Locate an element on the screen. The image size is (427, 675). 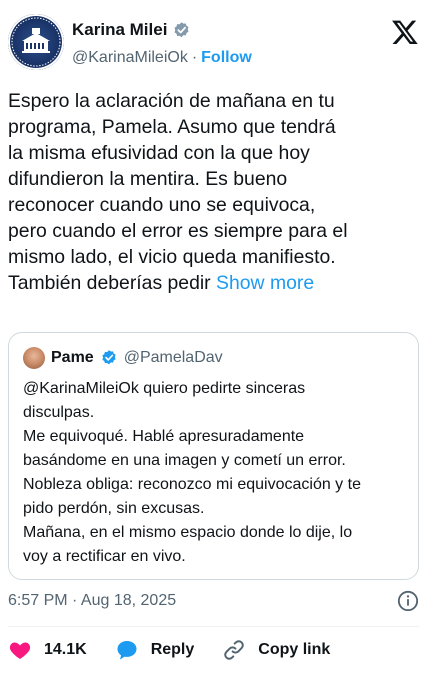
tweet-line: difundieron la mentira. Es bueno is located at coordinates (148, 179).